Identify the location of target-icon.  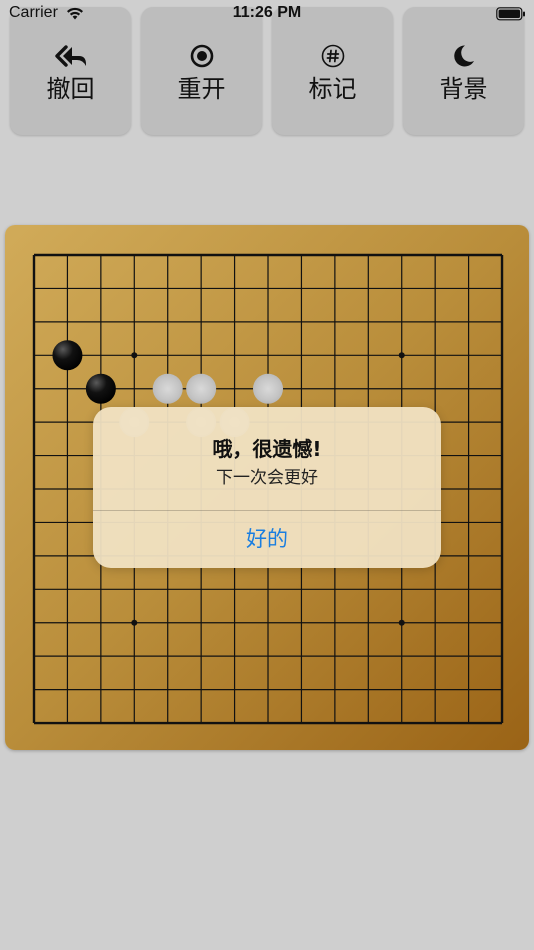
(201, 56).